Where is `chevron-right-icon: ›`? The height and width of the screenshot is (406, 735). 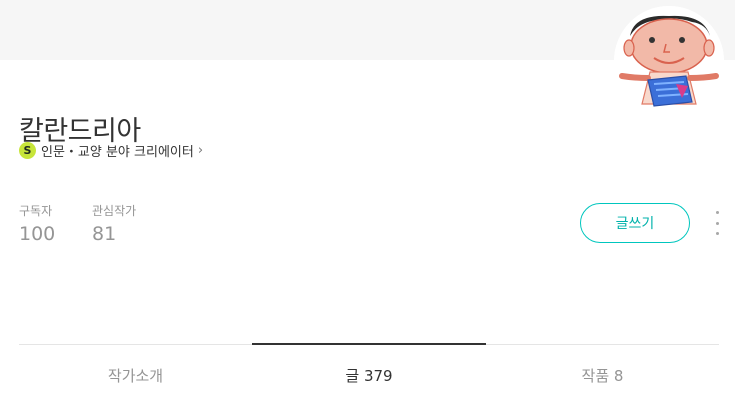 chevron-right-icon: › is located at coordinates (200, 150).